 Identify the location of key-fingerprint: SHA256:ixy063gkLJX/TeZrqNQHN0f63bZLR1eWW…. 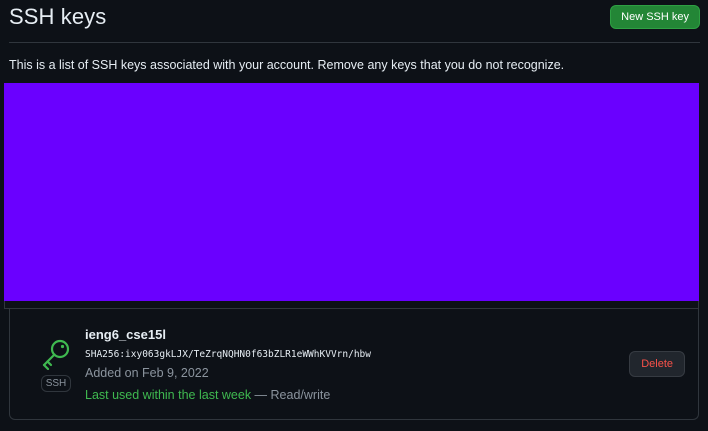
(228, 354).